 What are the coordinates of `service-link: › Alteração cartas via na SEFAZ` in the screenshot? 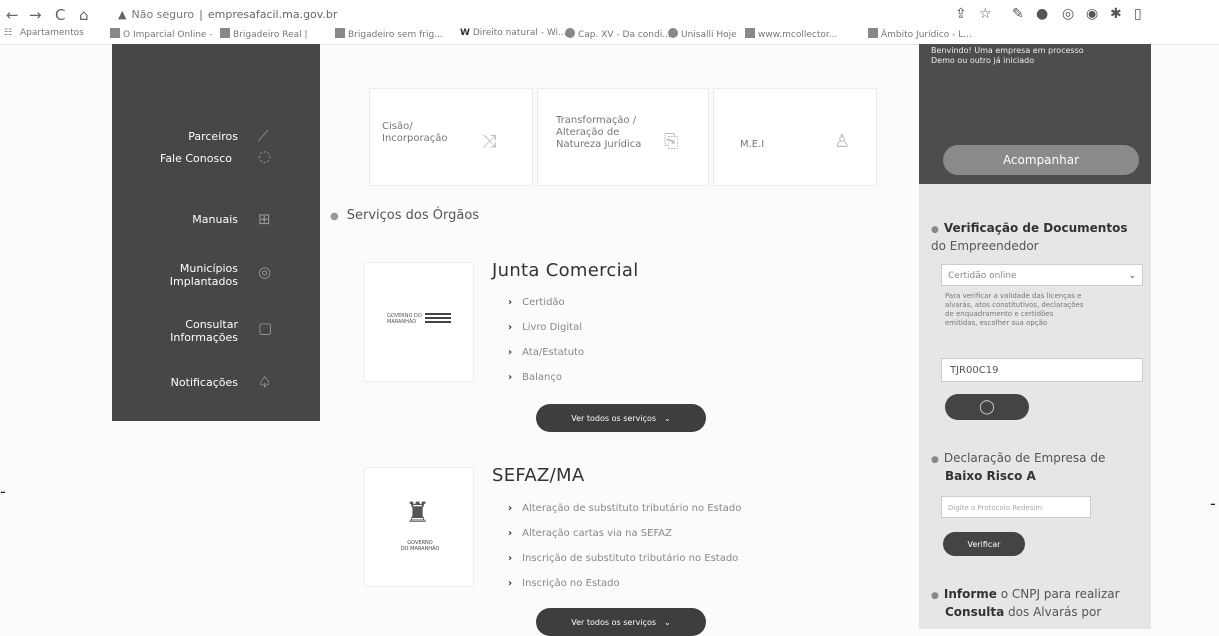 It's located at (590, 533).